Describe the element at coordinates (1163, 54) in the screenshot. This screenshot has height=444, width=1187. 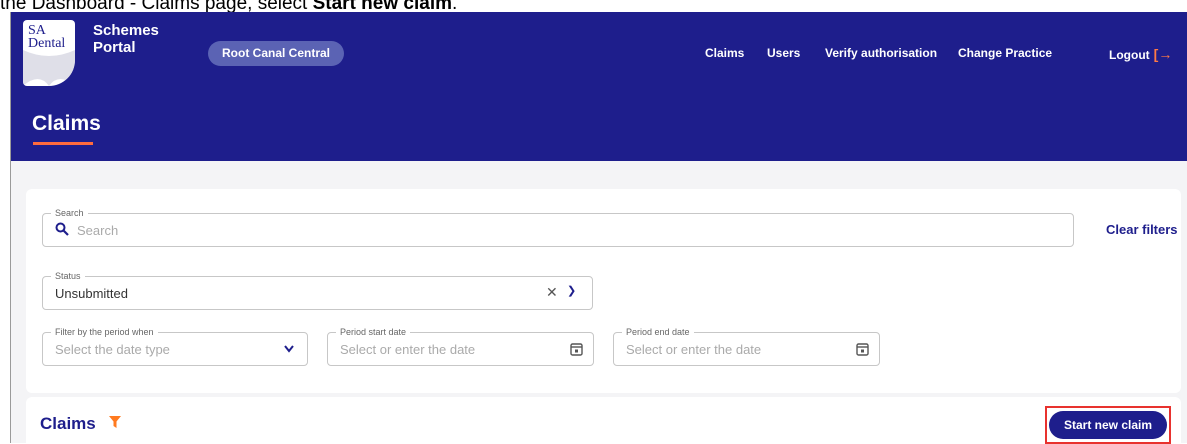
I see `logout-icon: [→` at that location.